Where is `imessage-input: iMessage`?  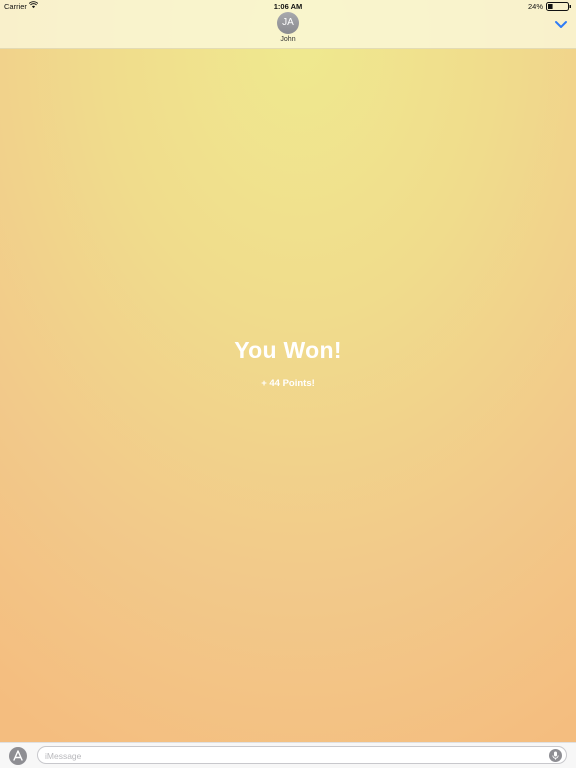
imessage-input: iMessage is located at coordinates (302, 755).